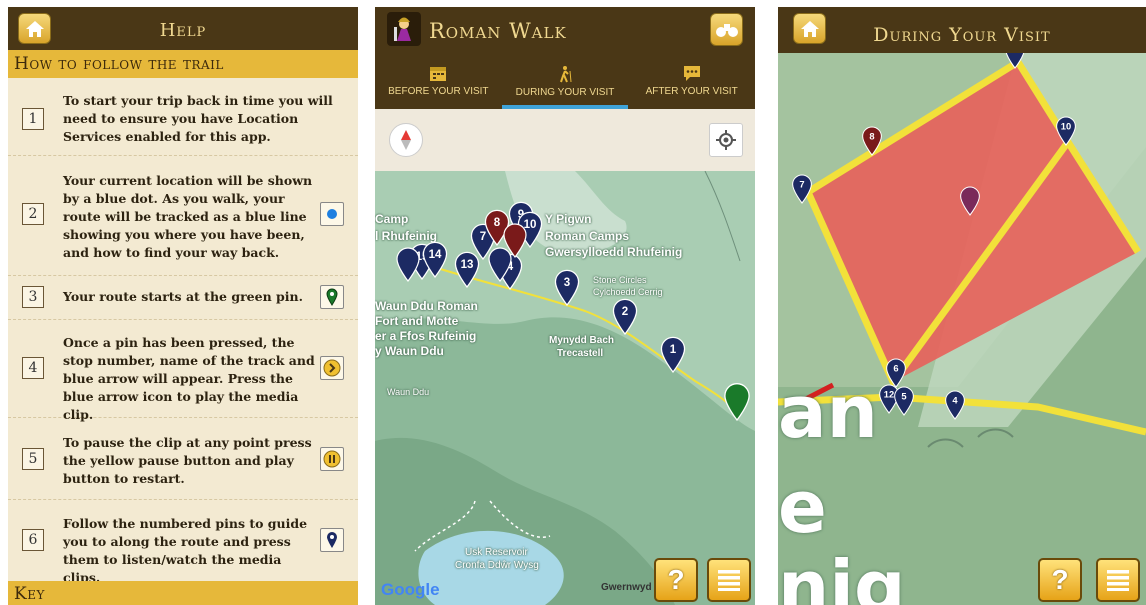  What do you see at coordinates (33, 459) in the screenshot?
I see `step-number: 5` at bounding box center [33, 459].